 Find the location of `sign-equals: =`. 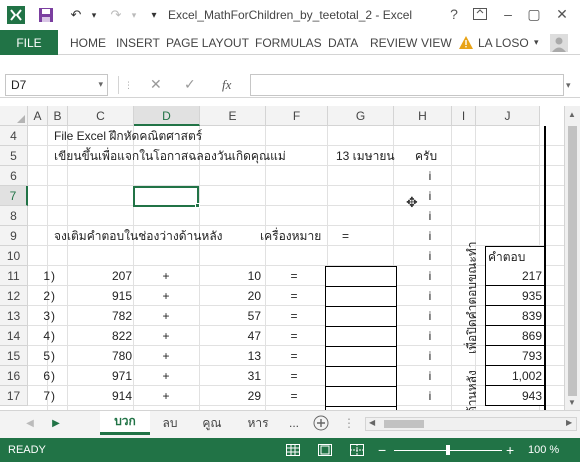

sign-equals: = is located at coordinates (346, 236).